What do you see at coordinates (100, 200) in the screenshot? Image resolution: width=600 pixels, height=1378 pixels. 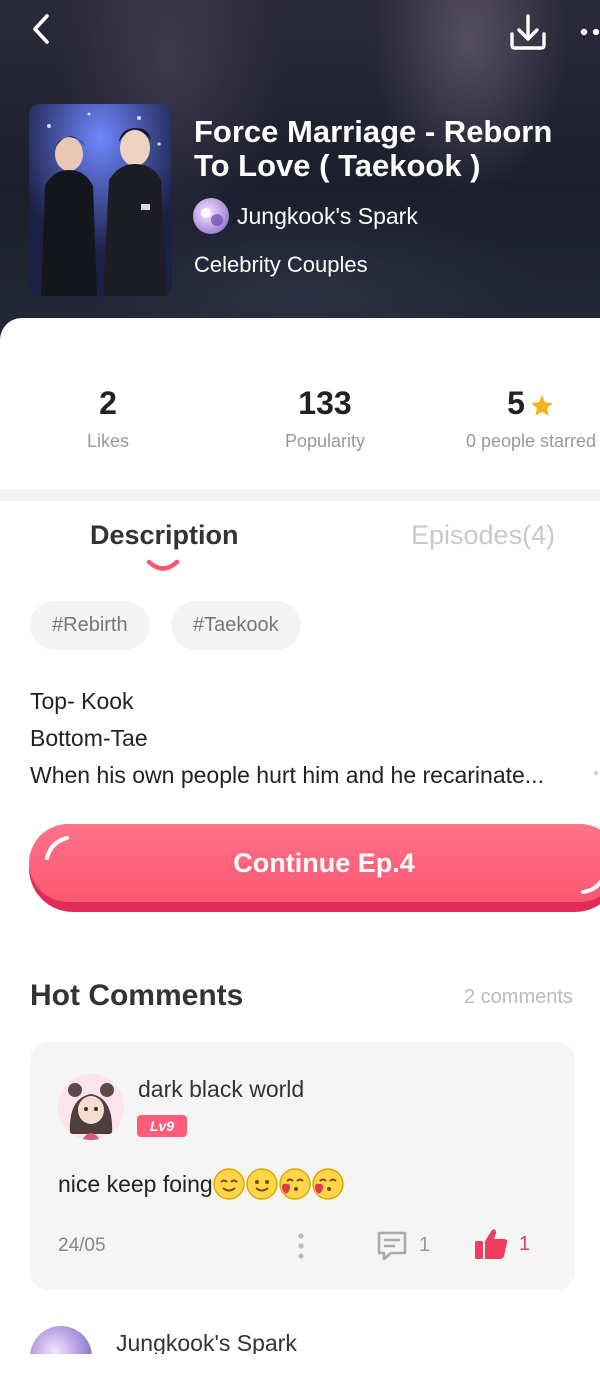 I see `story-cover-image` at bounding box center [100, 200].